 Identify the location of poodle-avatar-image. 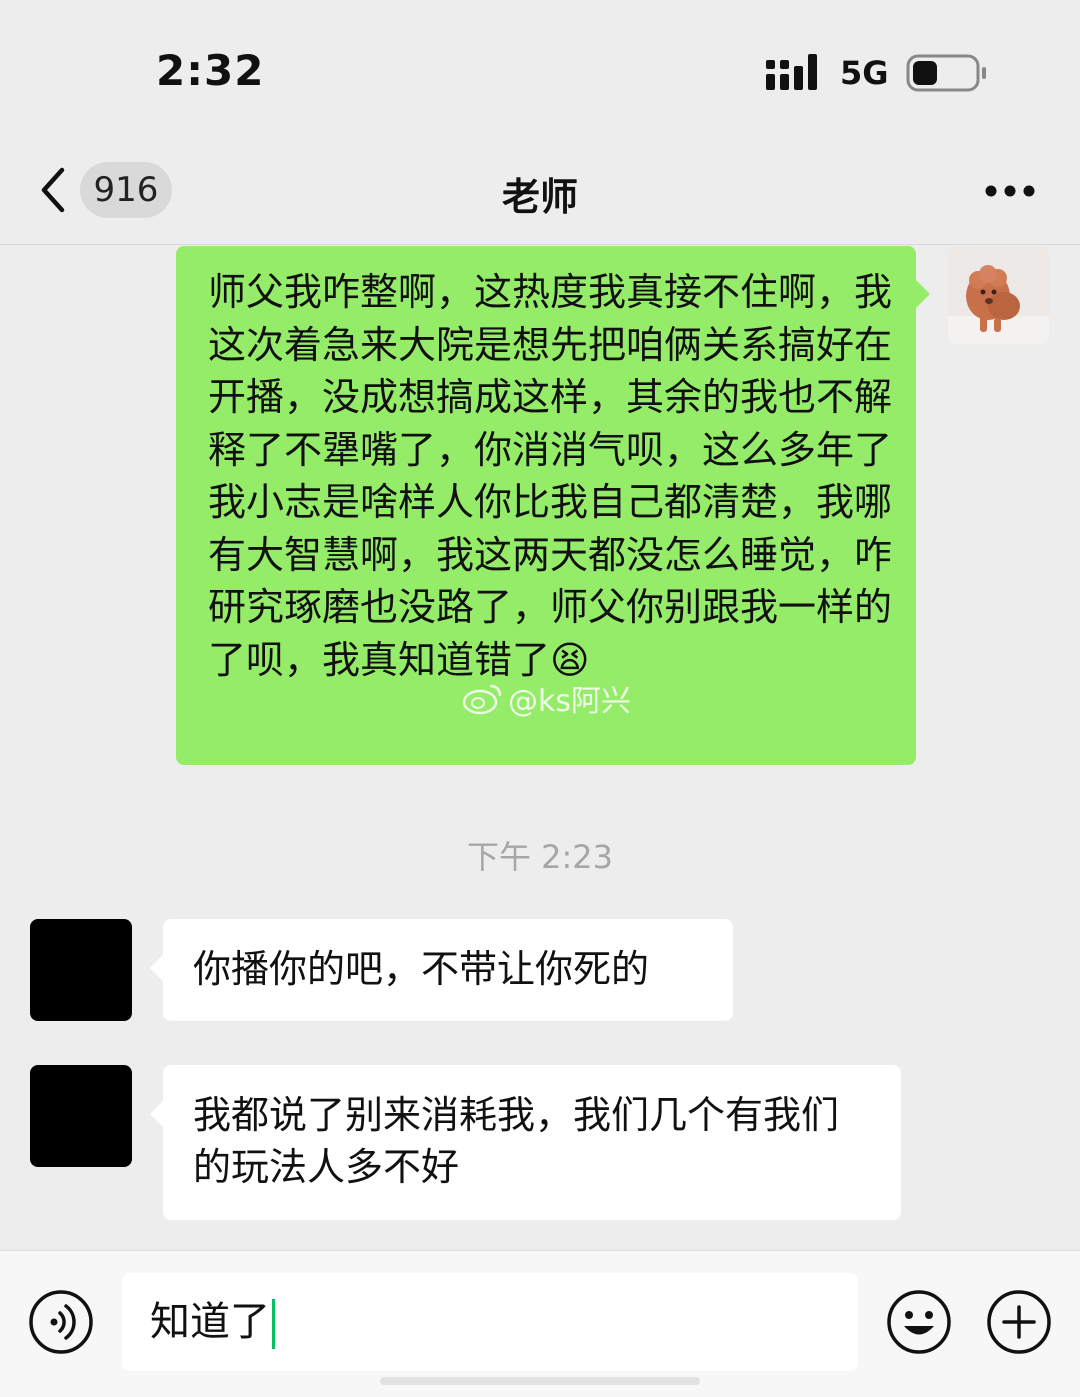
(998, 295).